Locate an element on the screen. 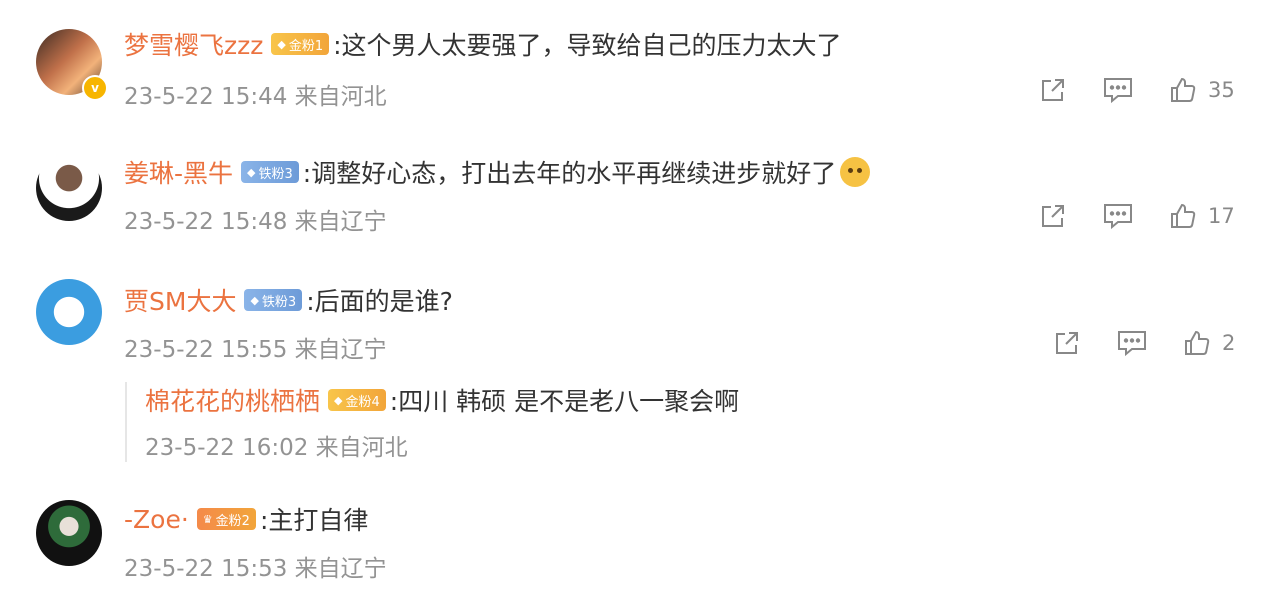  timestamp: 23-5-22 15:55 is located at coordinates (206, 350).